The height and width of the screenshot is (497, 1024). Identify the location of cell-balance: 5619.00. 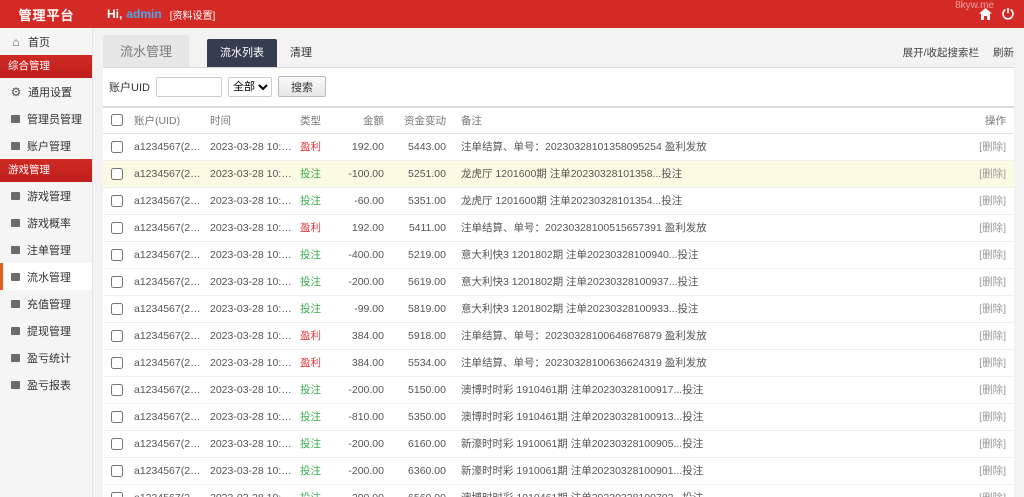
(418, 282).